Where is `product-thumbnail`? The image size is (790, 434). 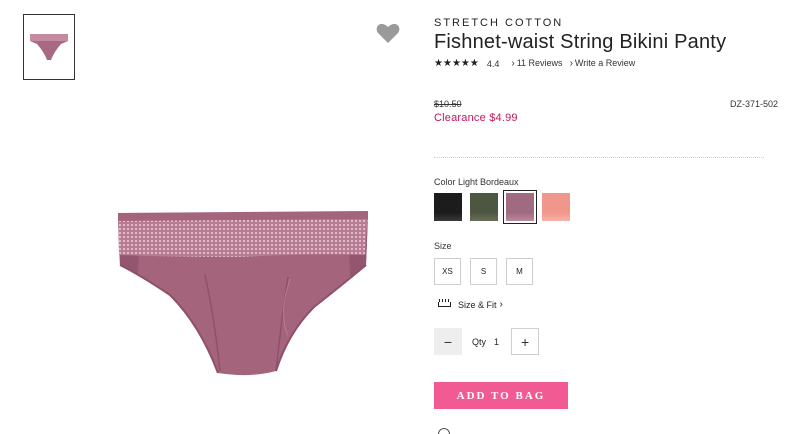 product-thumbnail is located at coordinates (49, 47).